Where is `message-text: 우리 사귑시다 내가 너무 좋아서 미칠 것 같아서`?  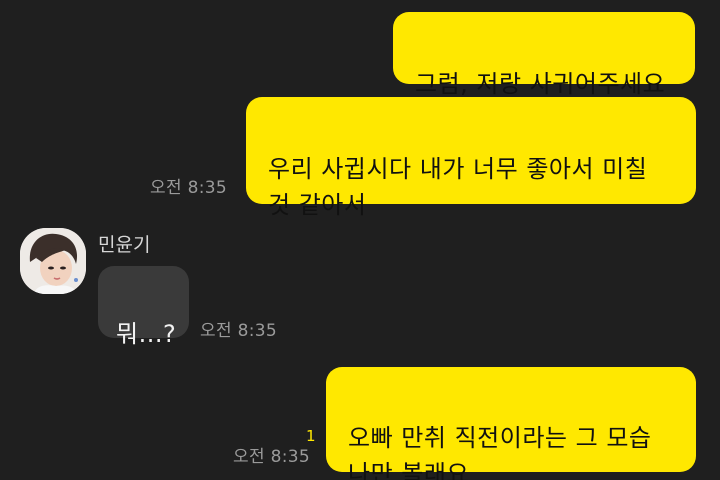 message-text: 우리 사귑시다 내가 너무 좋아서 미칠 것 같아서 is located at coordinates (458, 187).